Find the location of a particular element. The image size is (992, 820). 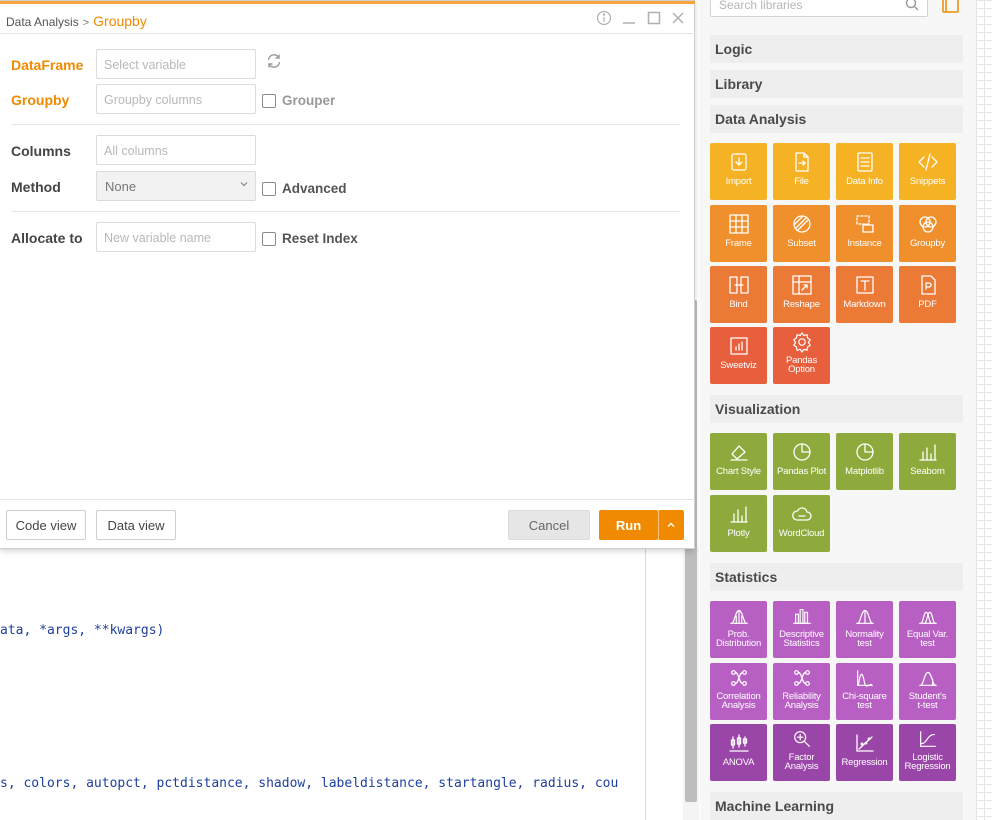

library-tile-frame: Frame is located at coordinates (738, 233).